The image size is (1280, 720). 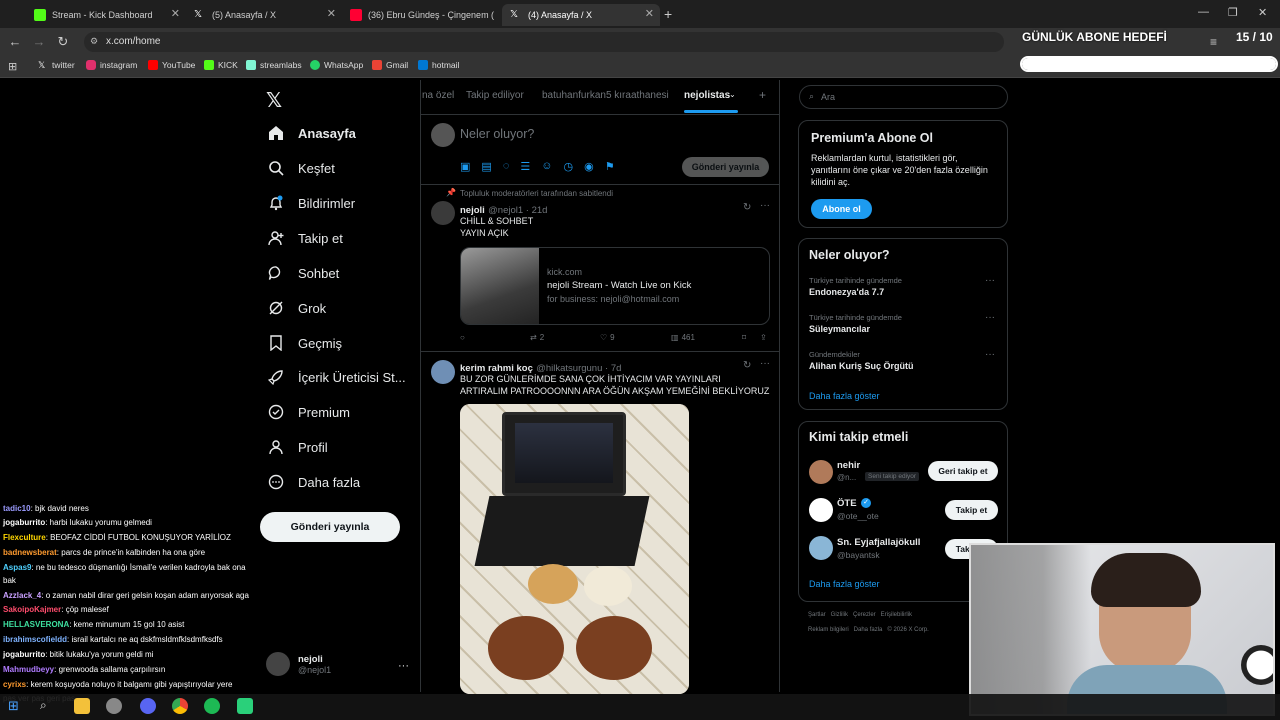 I want to click on location-icon: ◉, so click(x=589, y=166).